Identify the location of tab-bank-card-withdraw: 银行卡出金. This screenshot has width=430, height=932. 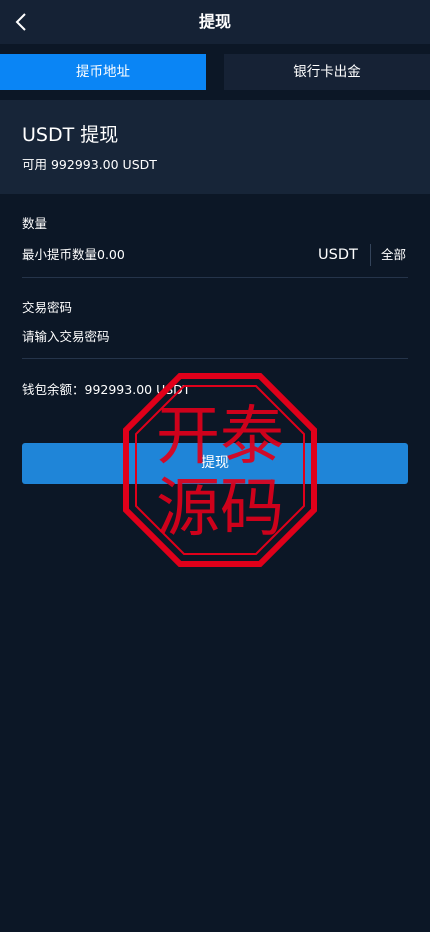
(327, 72).